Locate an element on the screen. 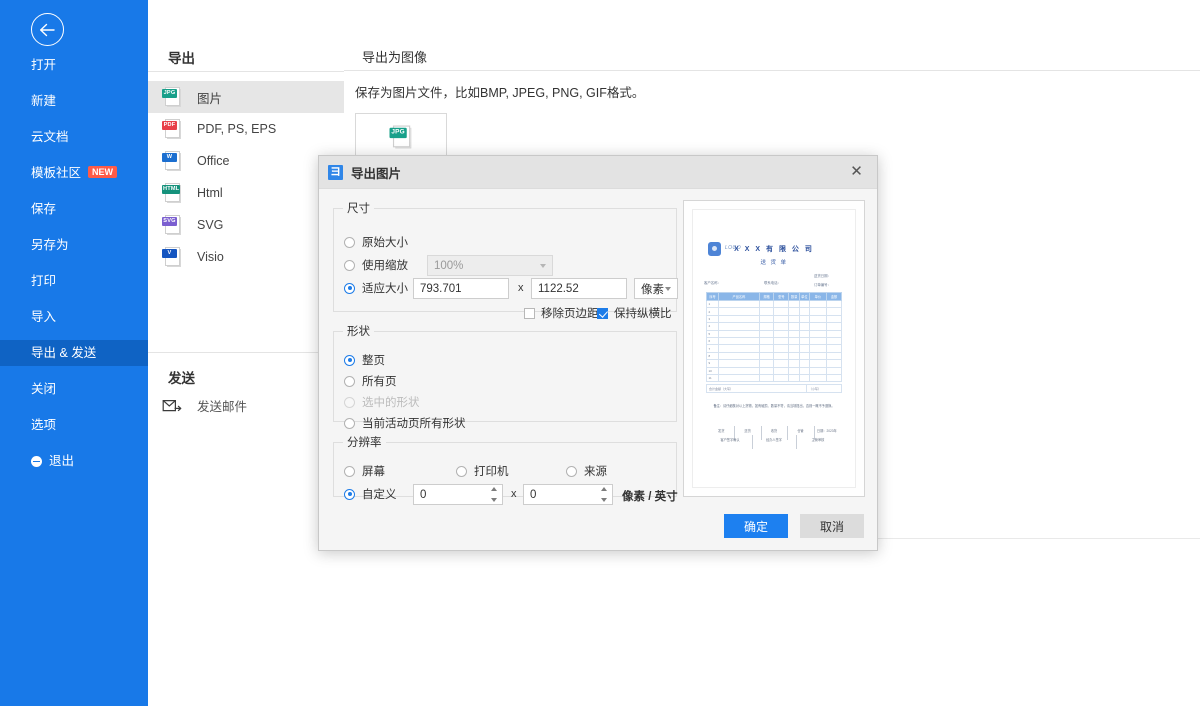  sidebar-item-exit: 退出 is located at coordinates (74, 461).